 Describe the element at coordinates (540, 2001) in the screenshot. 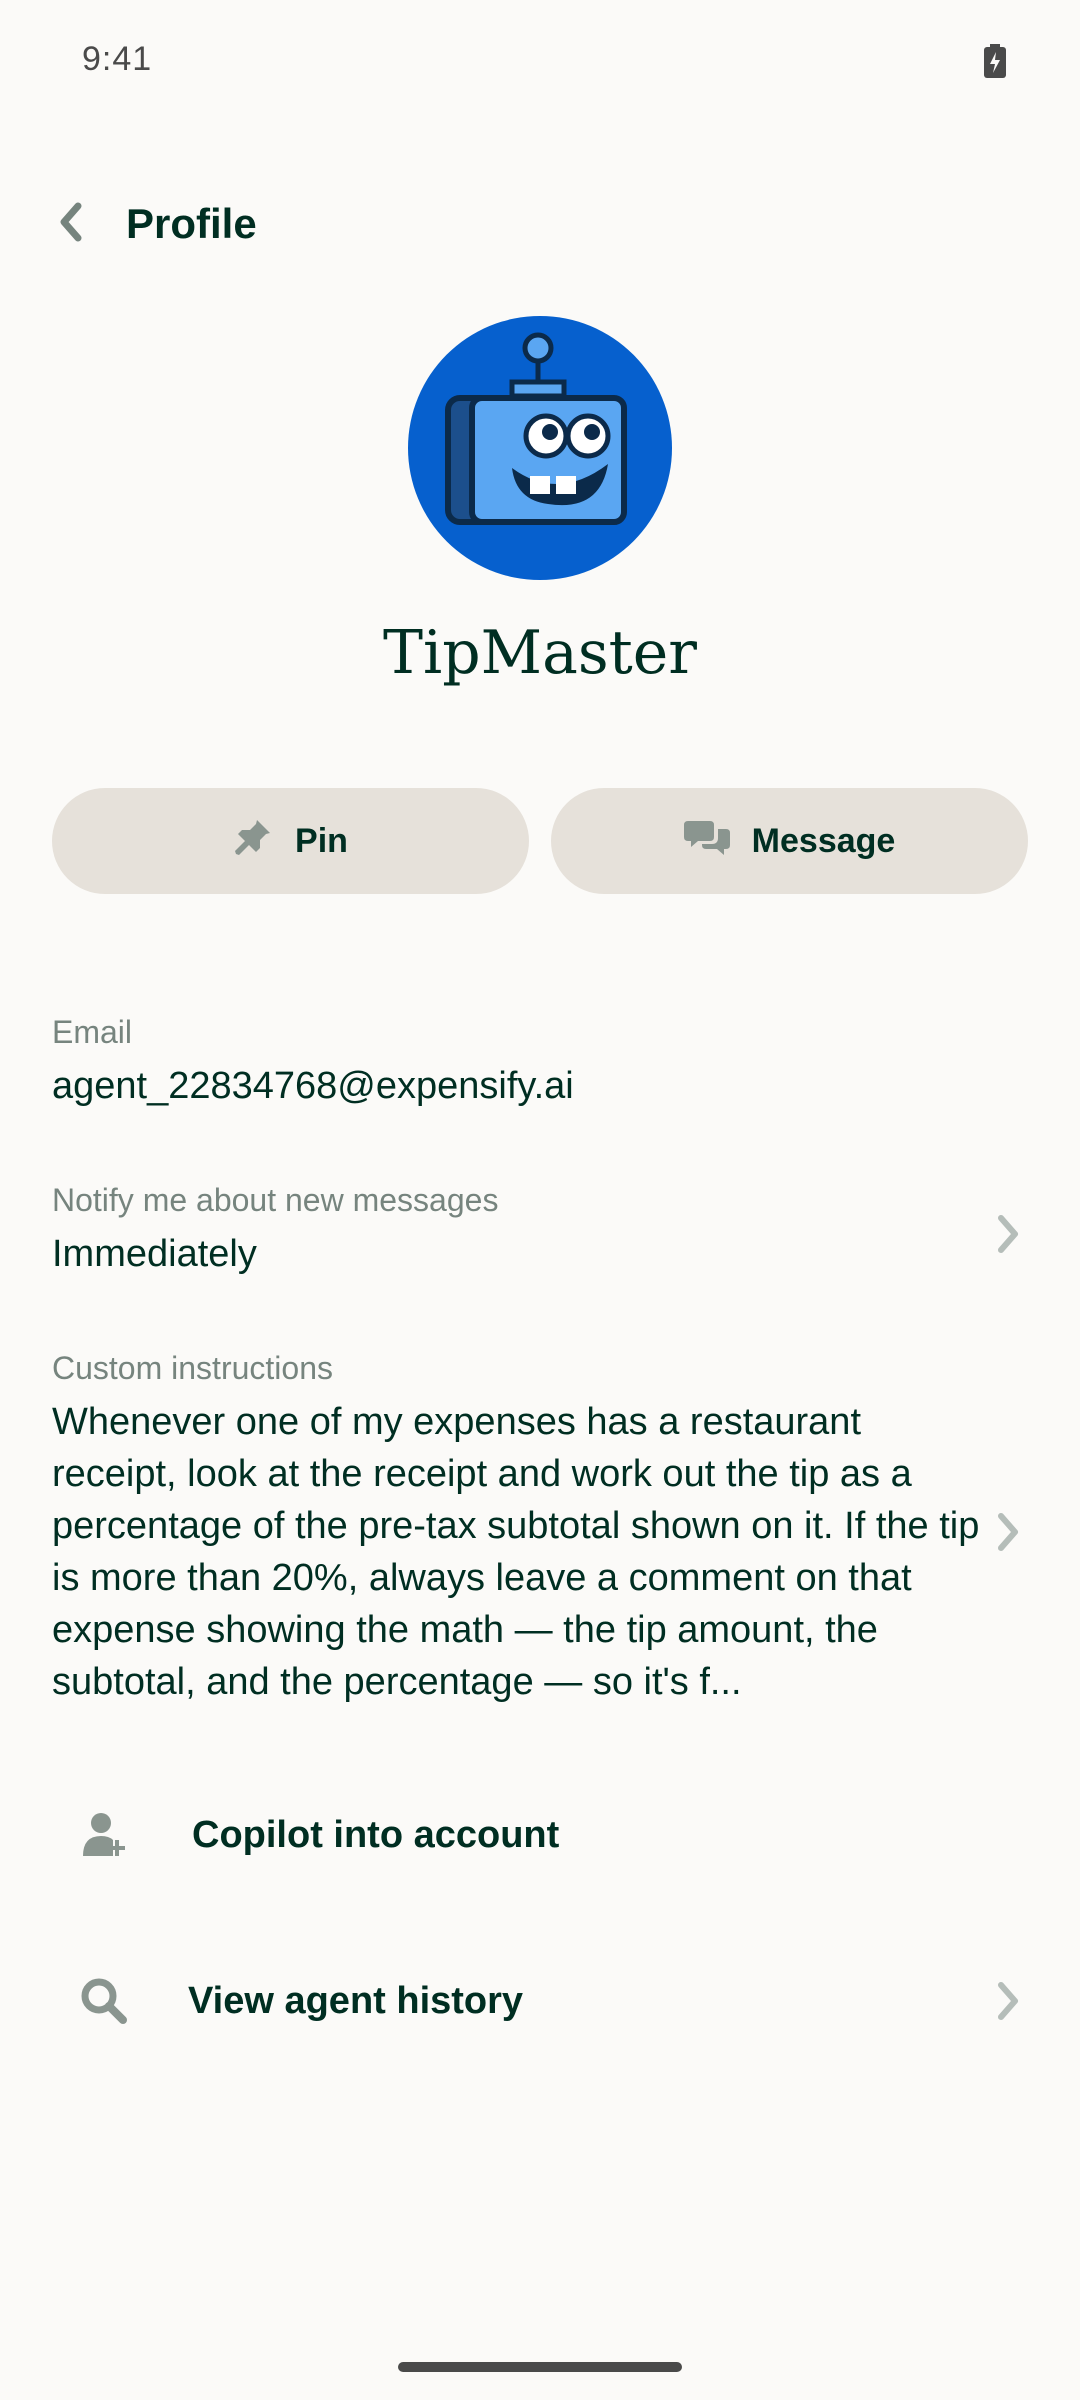

I see `view-agent-history: View agent history` at that location.